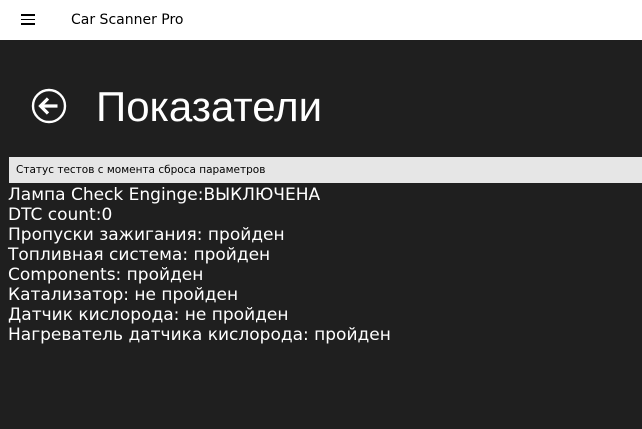 The height and width of the screenshot is (429, 642). What do you see at coordinates (148, 315) in the screenshot?
I see `status-item-oxygen-sensor: Датчик кислорода: не пройден` at bounding box center [148, 315].